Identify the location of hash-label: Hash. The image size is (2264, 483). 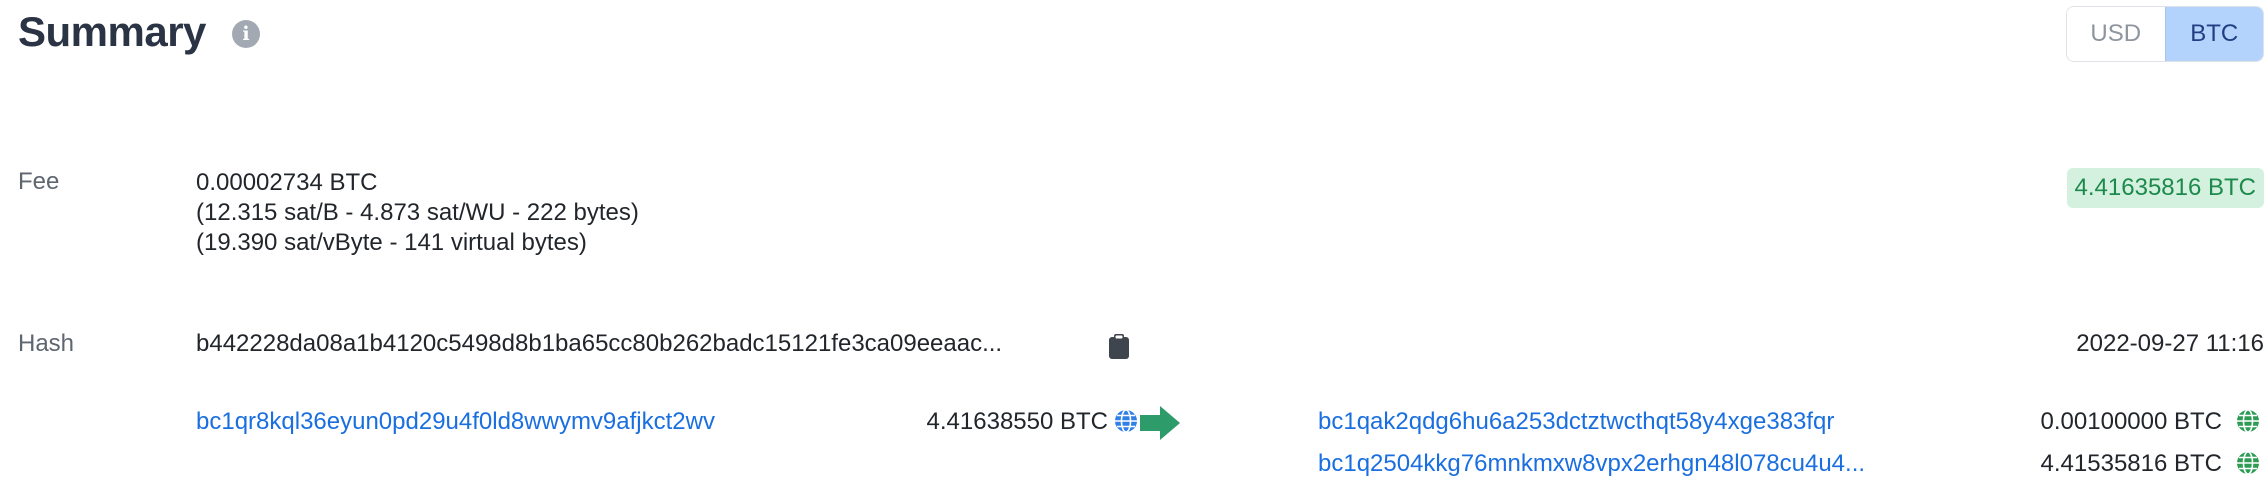
(46, 343).